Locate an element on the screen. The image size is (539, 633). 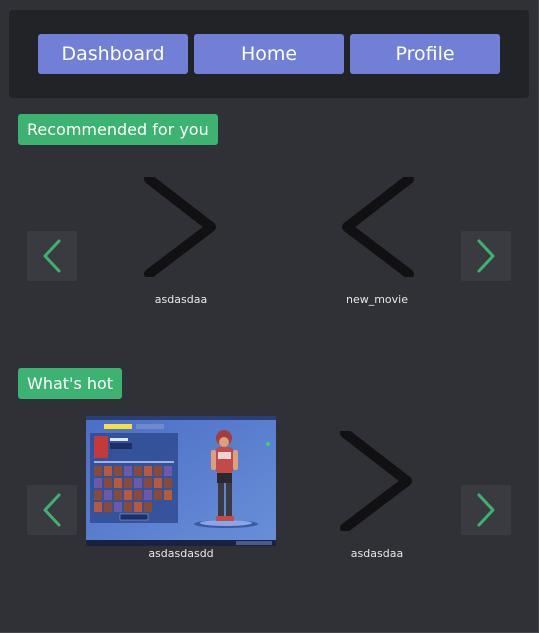
home-button: Home is located at coordinates (269, 54).